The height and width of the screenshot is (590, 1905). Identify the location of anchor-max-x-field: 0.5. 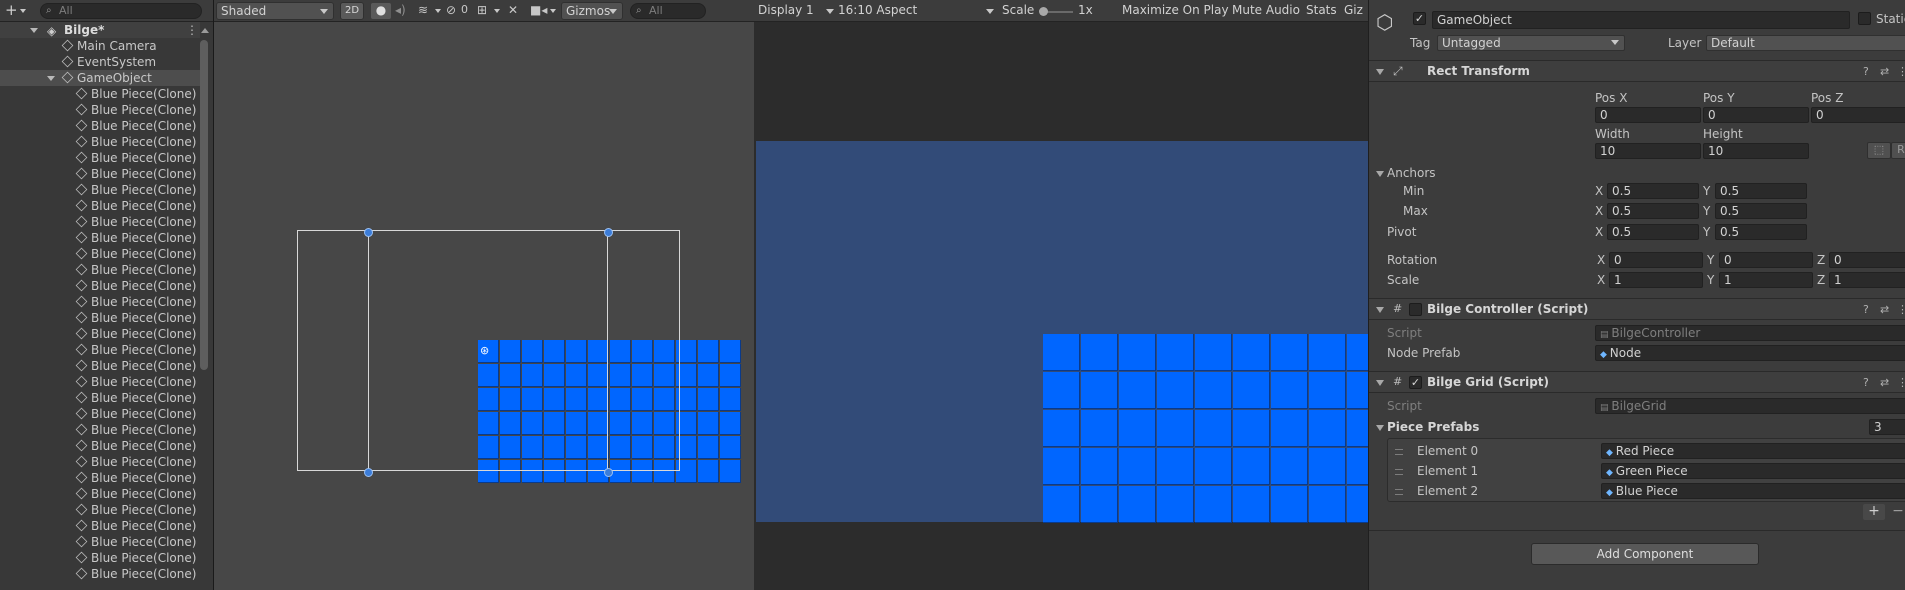
(1653, 211).